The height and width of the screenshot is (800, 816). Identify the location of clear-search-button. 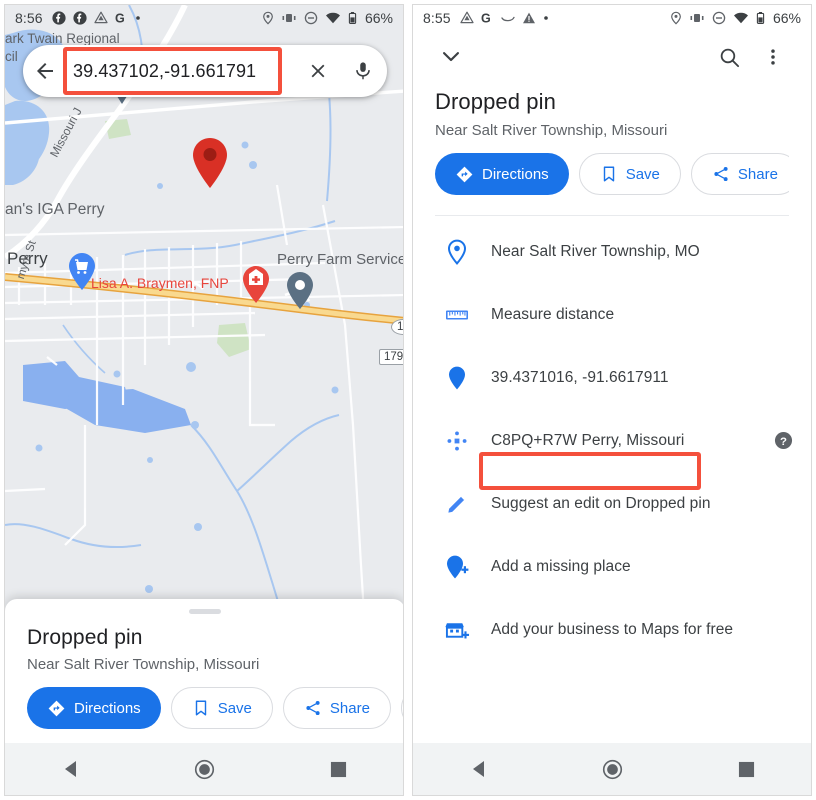
(318, 71).